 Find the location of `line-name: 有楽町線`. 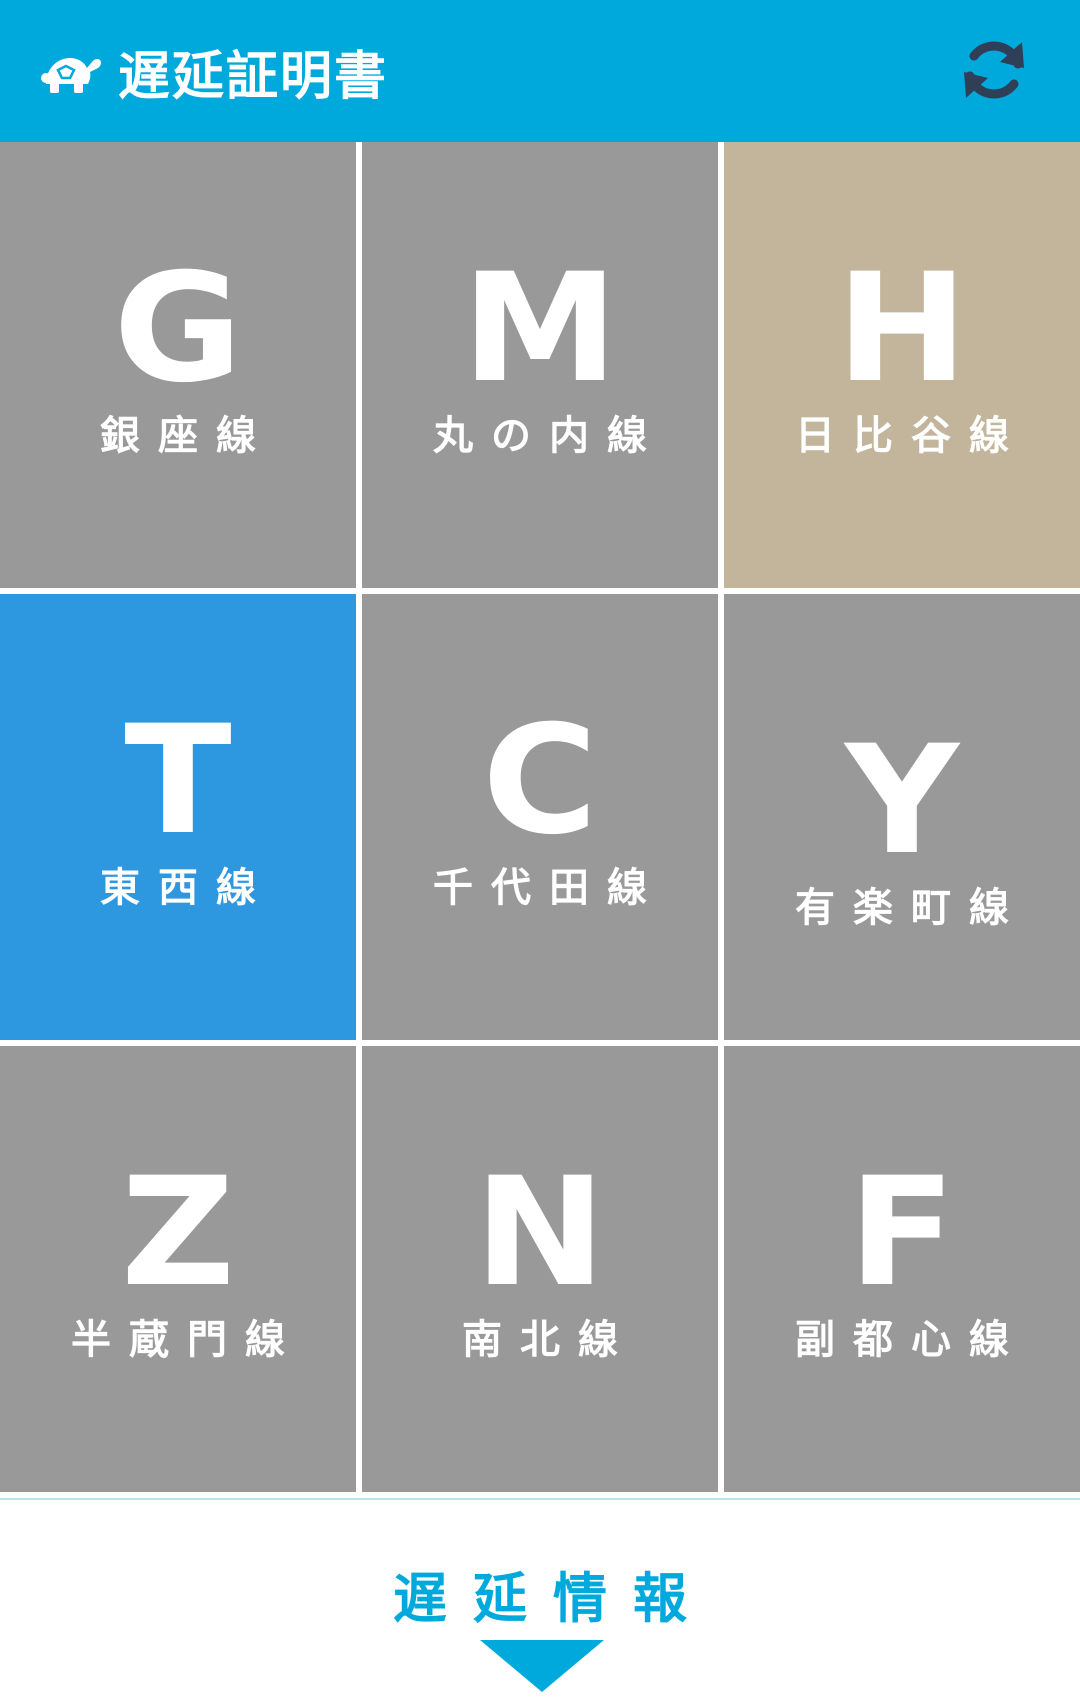

line-name: 有楽町線 is located at coordinates (911, 908).